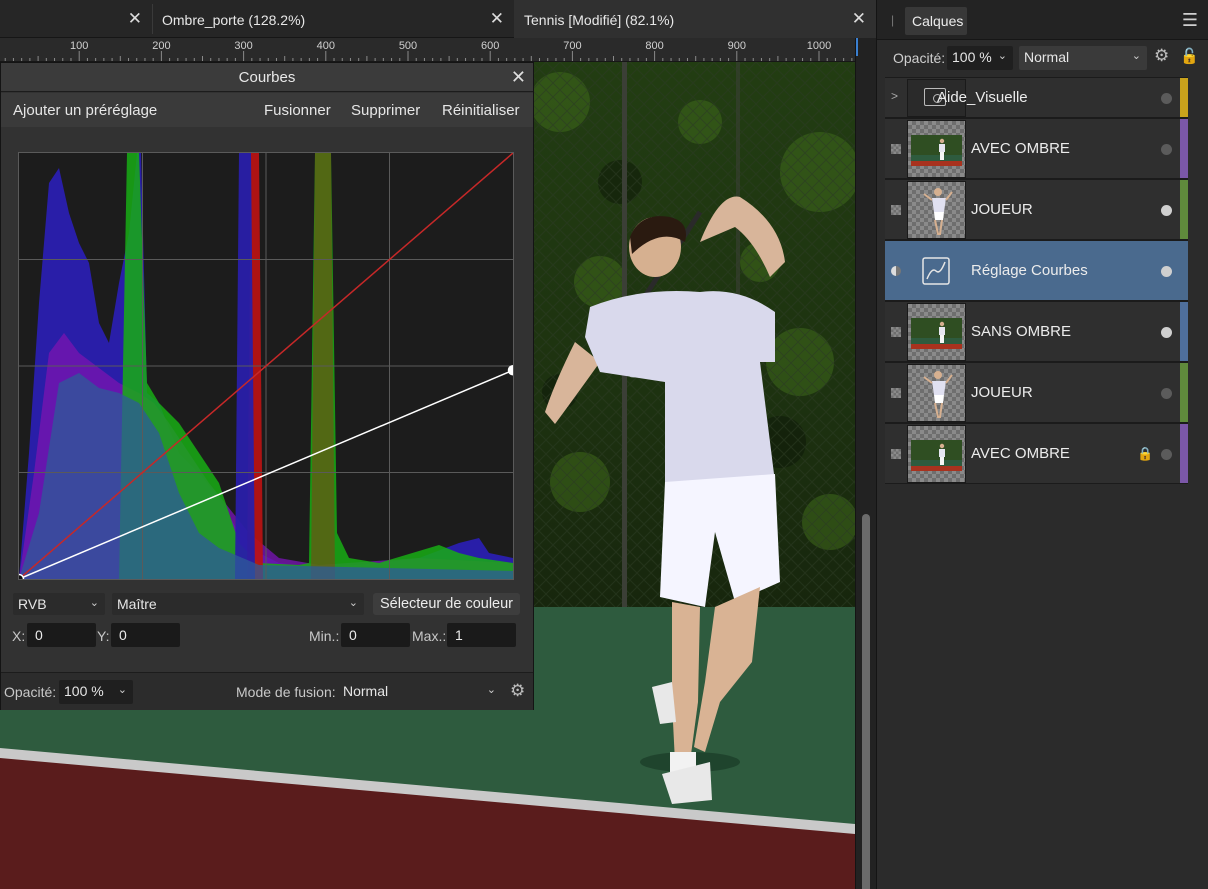 The image size is (1208, 889). I want to click on vertical-scrollbar, so click(865, 463).